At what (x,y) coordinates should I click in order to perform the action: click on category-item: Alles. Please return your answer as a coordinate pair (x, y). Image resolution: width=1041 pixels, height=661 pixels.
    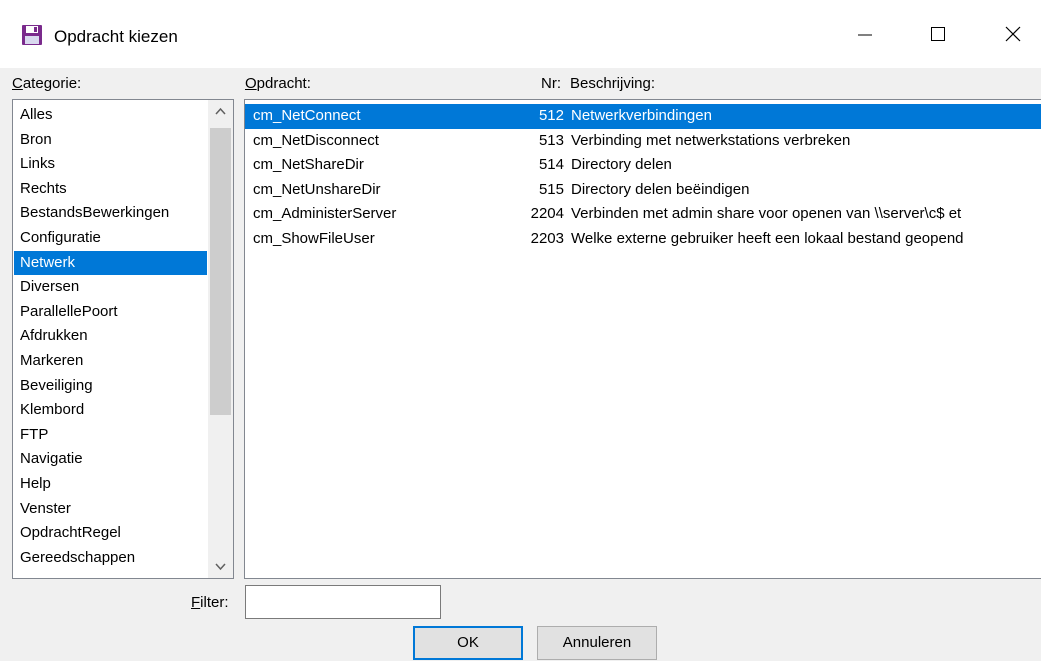
    Looking at the image, I should click on (110, 115).